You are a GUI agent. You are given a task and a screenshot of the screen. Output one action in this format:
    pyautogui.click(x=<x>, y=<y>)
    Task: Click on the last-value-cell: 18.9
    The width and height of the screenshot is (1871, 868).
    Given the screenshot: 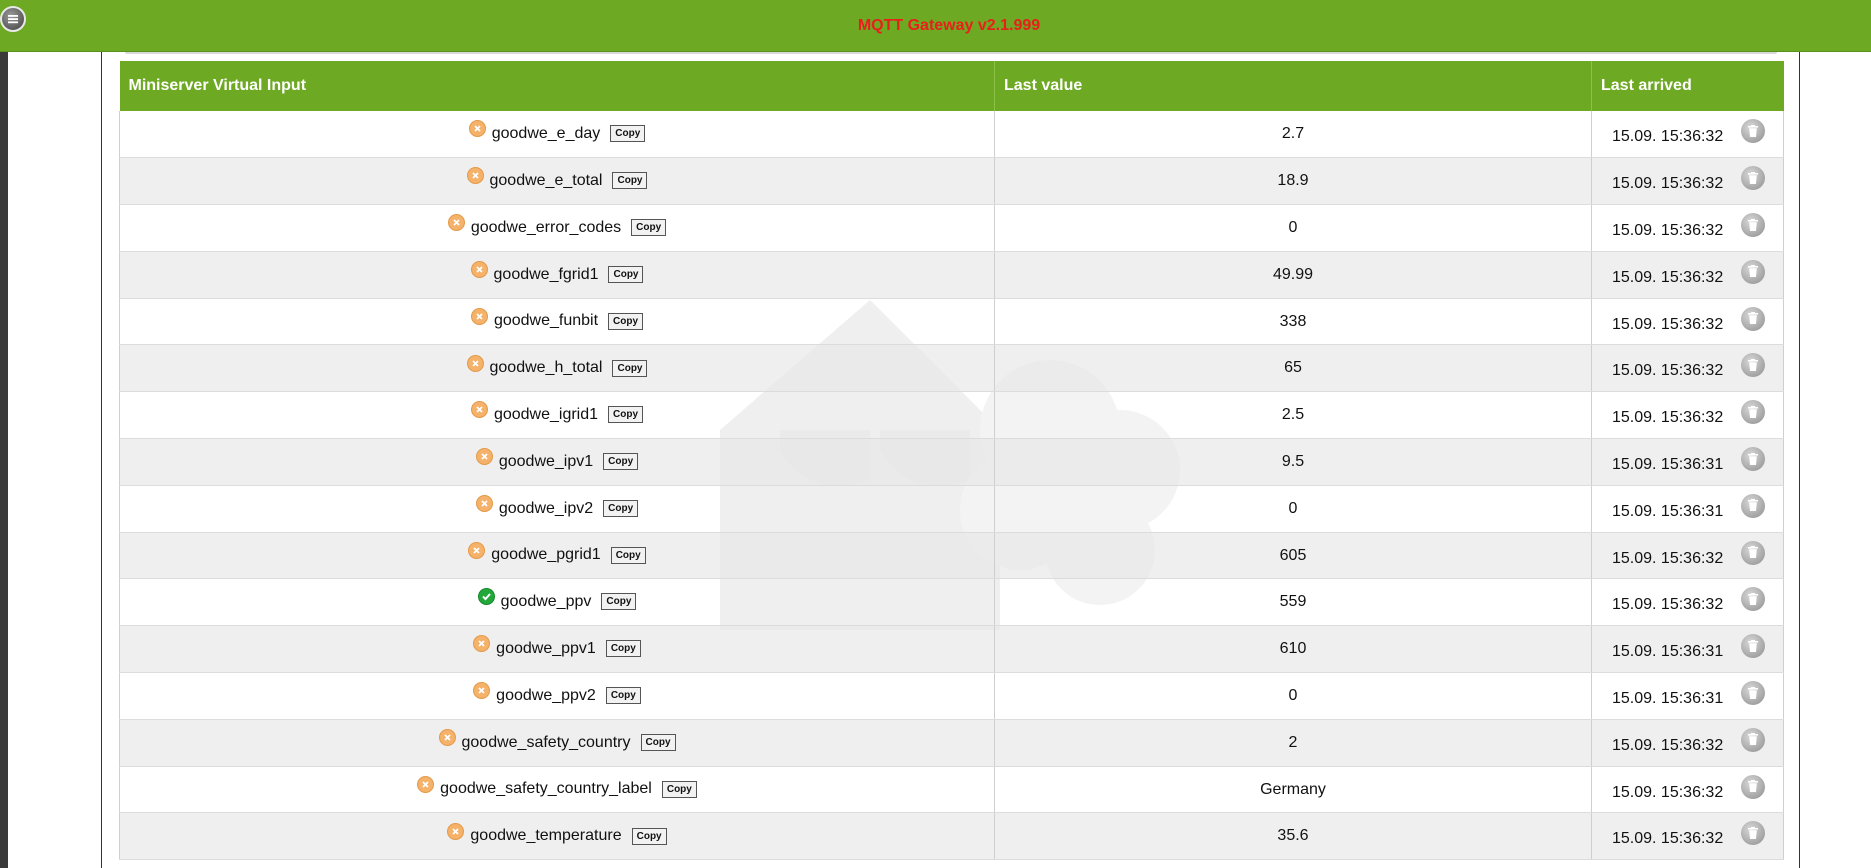 What is the action you would take?
    pyautogui.click(x=1293, y=181)
    